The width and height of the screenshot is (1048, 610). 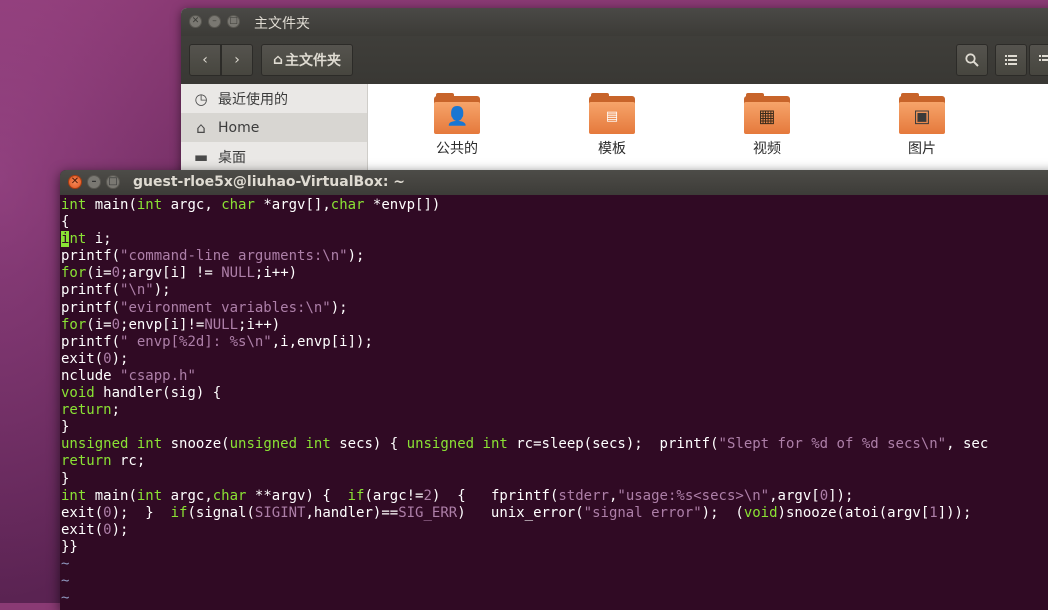 What do you see at coordinates (554, 342) in the screenshot?
I see `terminal-line: printf(" envp[%2d]: %s\n",i,envp[i]);` at bounding box center [554, 342].